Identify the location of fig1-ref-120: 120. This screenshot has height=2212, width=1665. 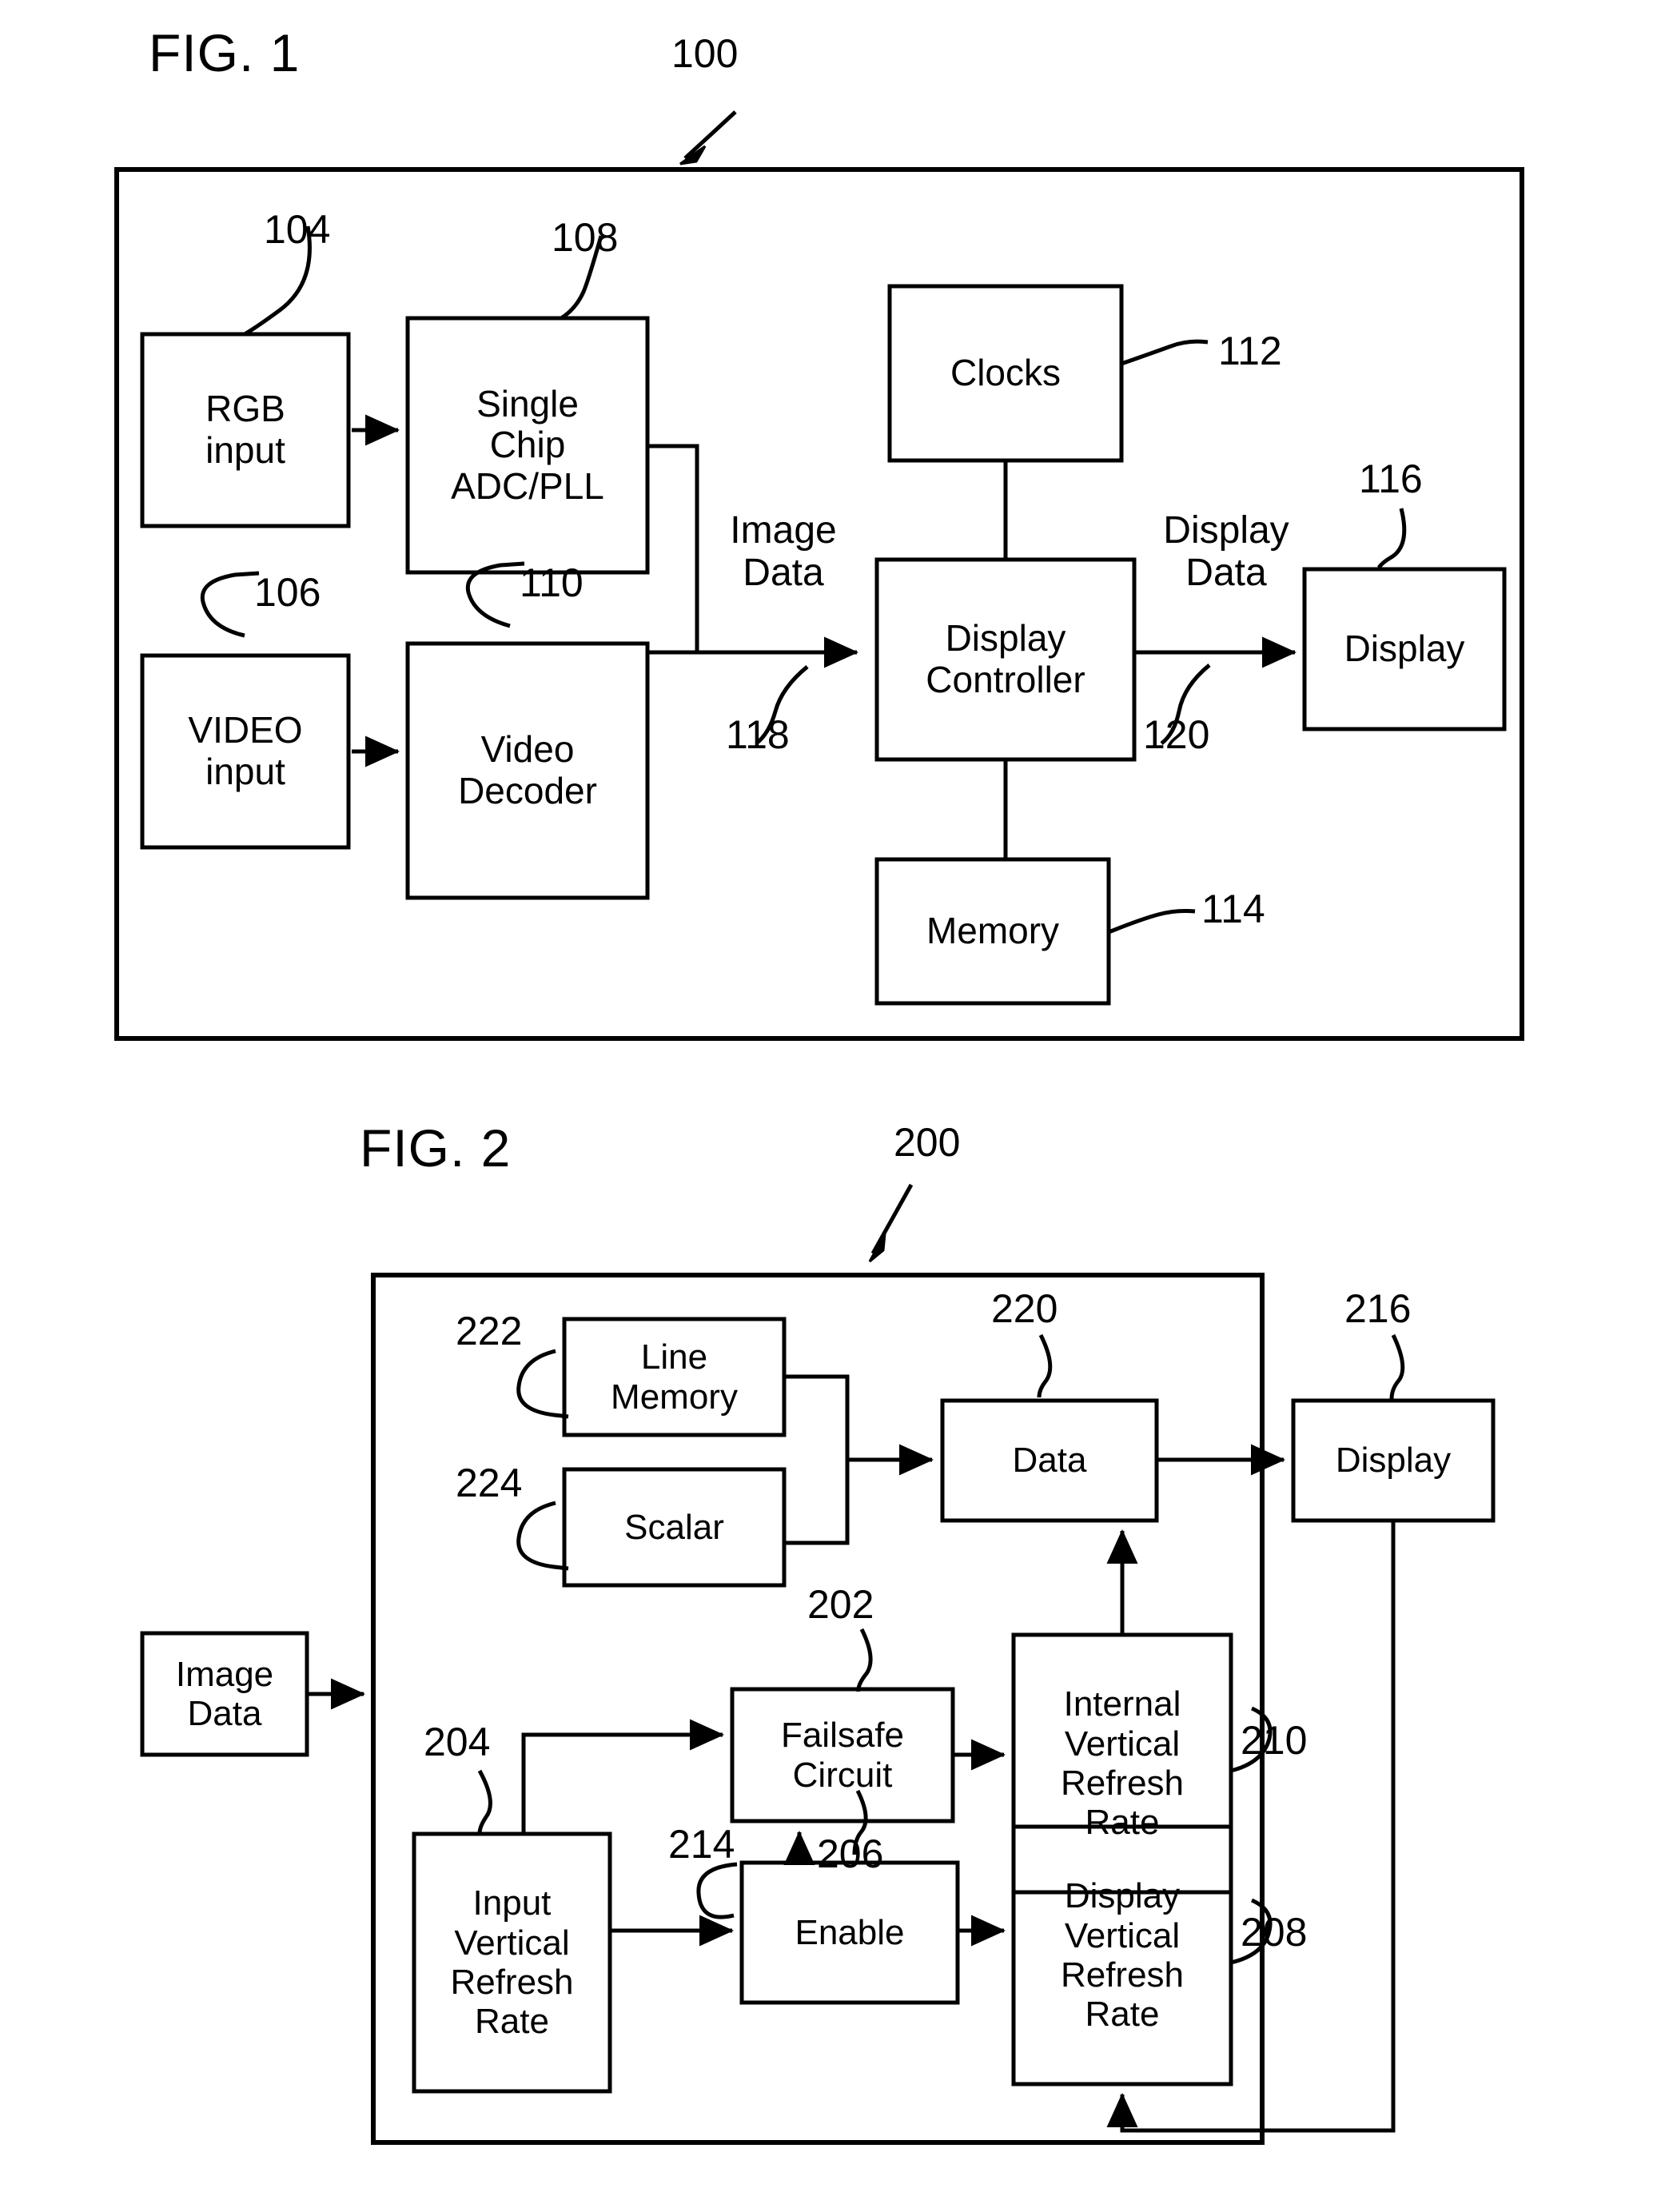
(1176, 734).